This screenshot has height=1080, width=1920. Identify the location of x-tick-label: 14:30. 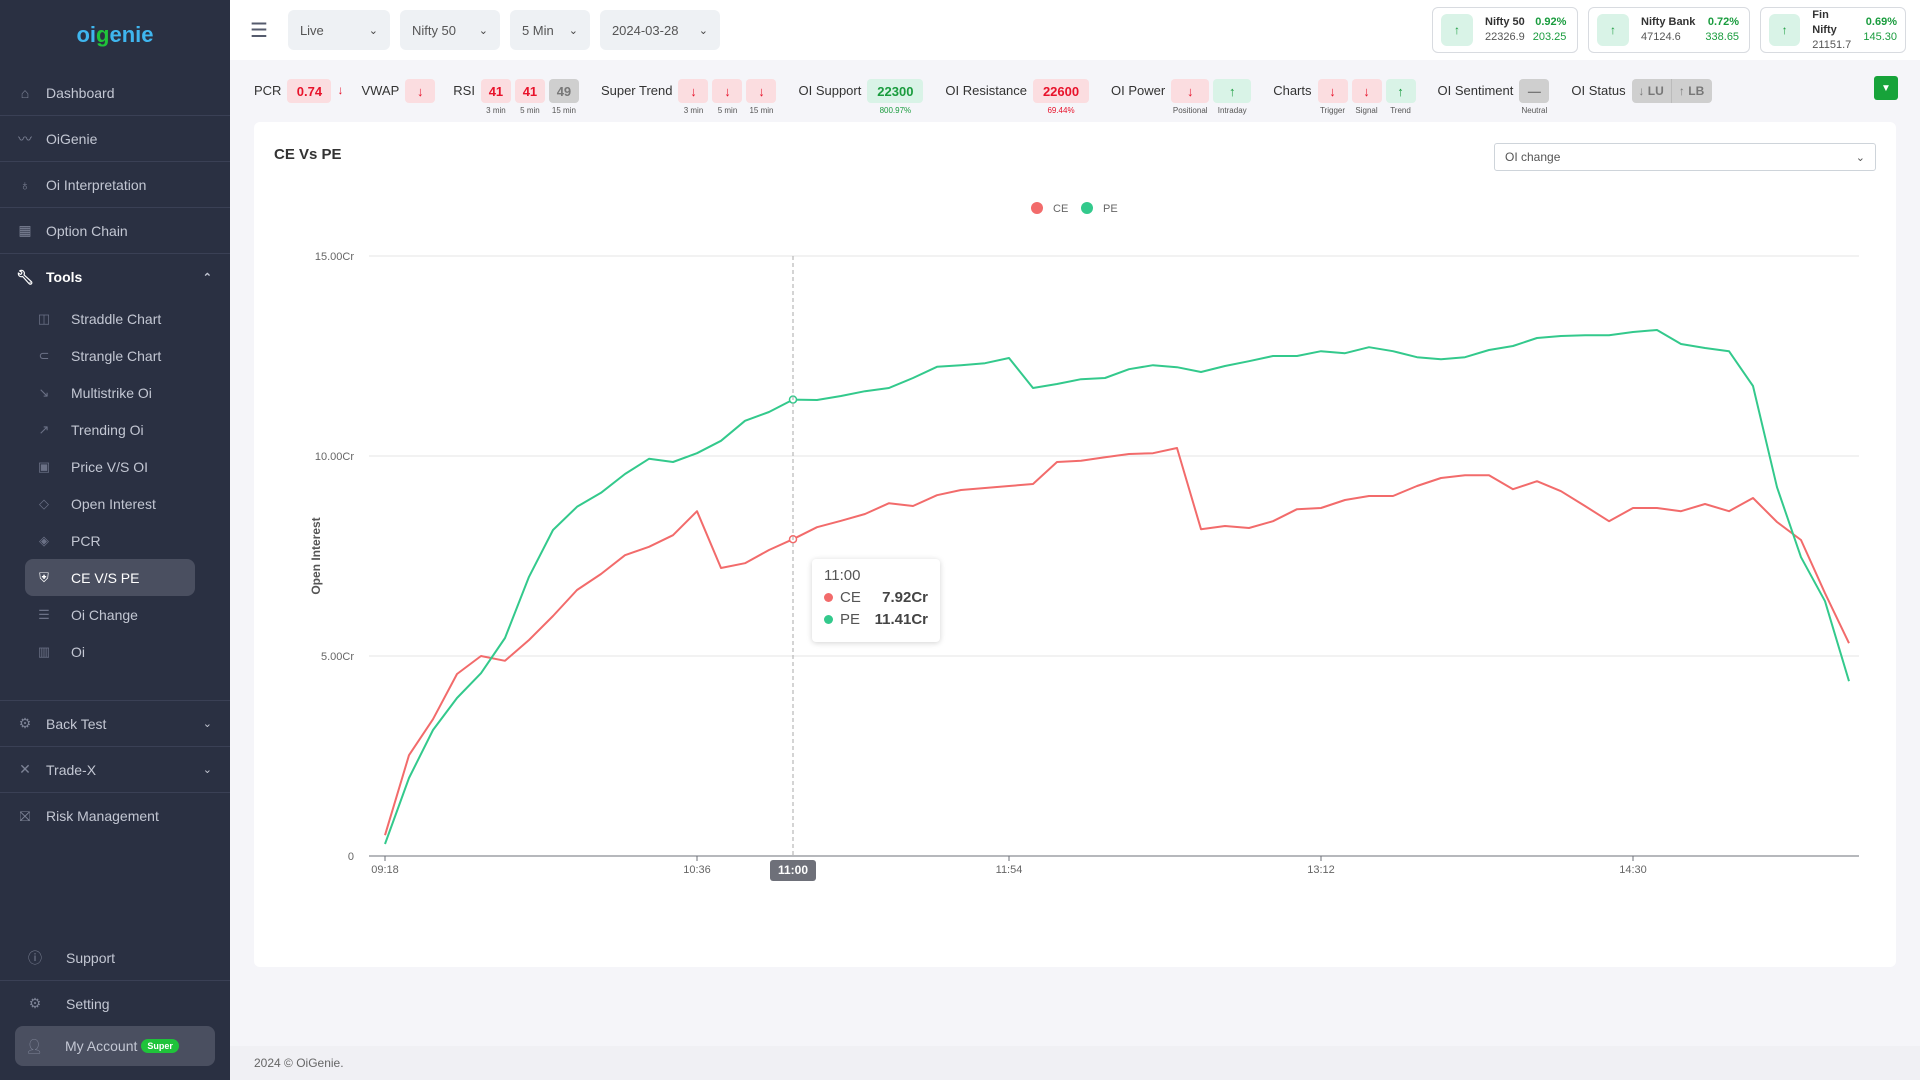
(1633, 870).